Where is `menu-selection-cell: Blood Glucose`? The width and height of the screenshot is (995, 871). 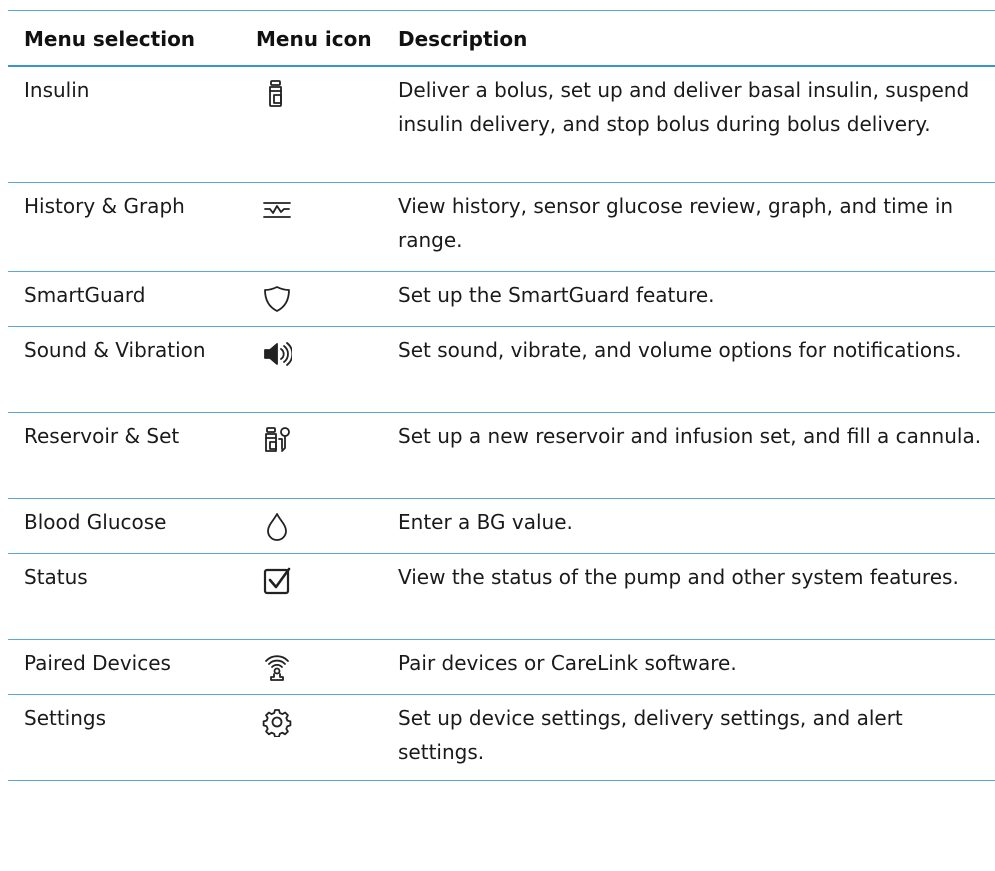
menu-selection-cell: Blood Glucose is located at coordinates (95, 522).